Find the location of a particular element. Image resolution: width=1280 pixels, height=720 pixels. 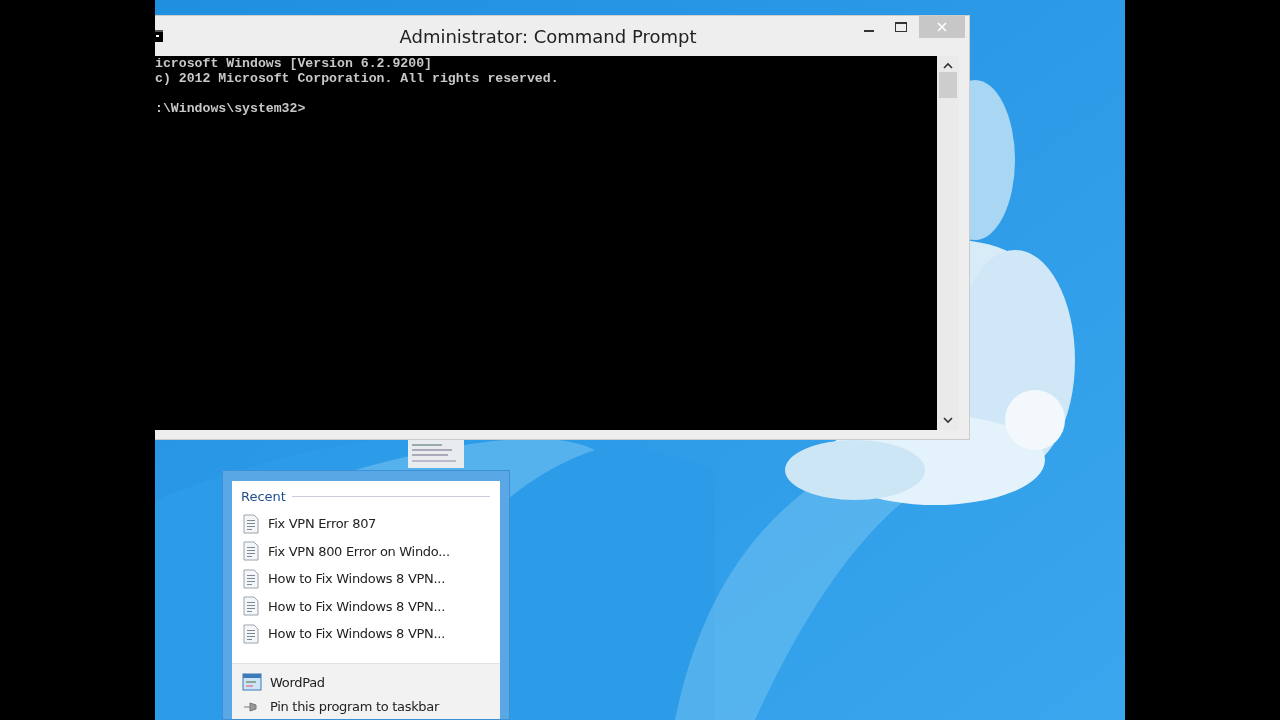

console-line: icrosoft Windows [Version 6.2.9200] is located at coordinates (294, 63).